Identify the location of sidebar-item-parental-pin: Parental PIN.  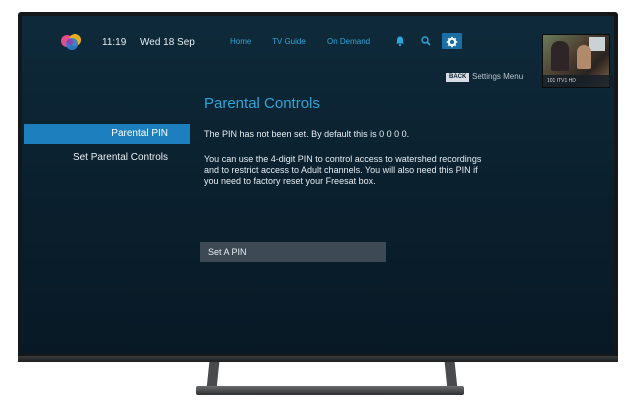
(107, 134).